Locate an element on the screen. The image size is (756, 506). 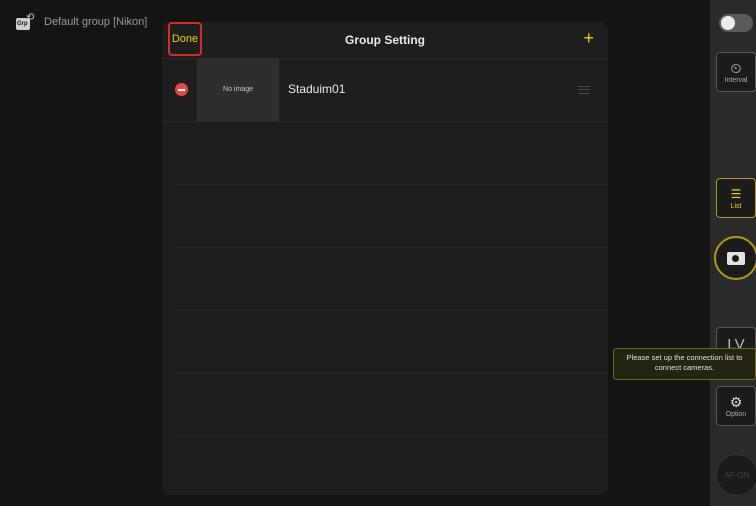
af-on-button: AF-ON is located at coordinates (736, 475).